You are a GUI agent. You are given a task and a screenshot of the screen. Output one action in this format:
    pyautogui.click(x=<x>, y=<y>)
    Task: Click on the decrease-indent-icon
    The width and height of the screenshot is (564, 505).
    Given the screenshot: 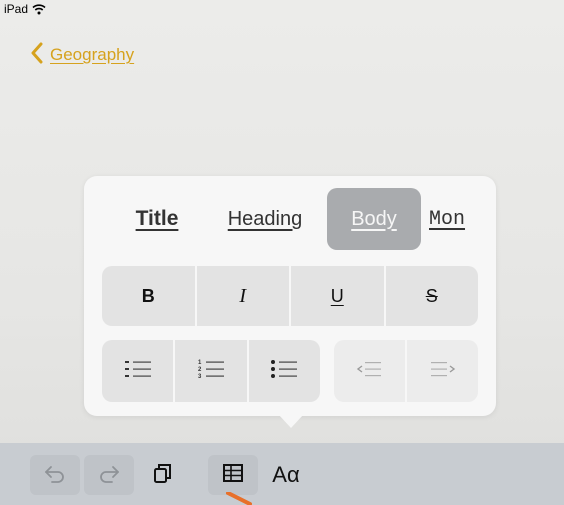 What is the action you would take?
    pyautogui.click(x=370, y=371)
    